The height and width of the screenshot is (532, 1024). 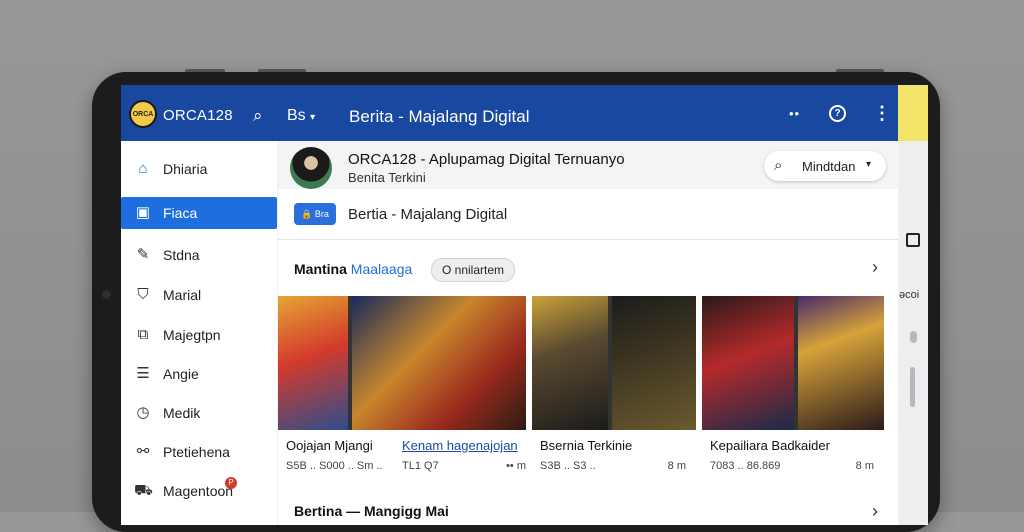 I want to click on scroll-indicator, so click(x=913, y=337).